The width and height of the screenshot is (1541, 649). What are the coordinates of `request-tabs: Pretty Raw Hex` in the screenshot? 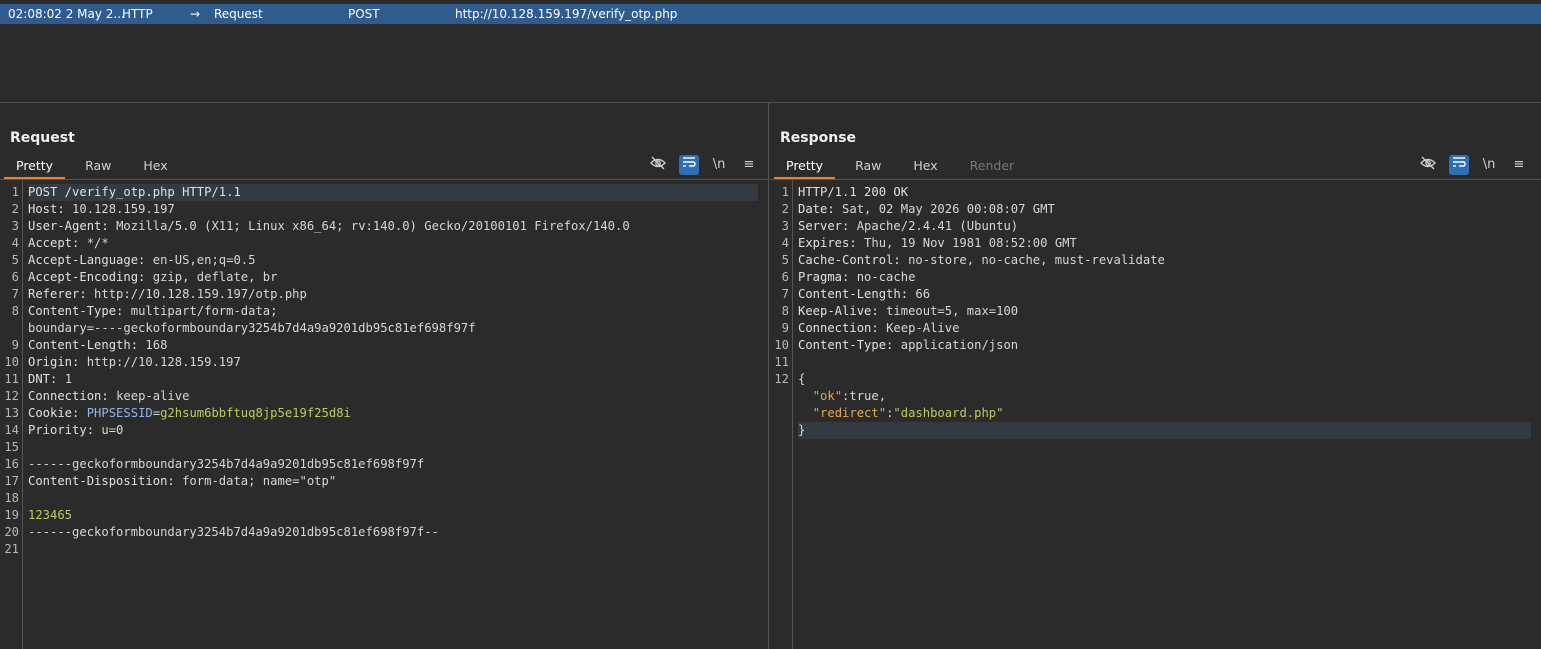 It's located at (96, 167).